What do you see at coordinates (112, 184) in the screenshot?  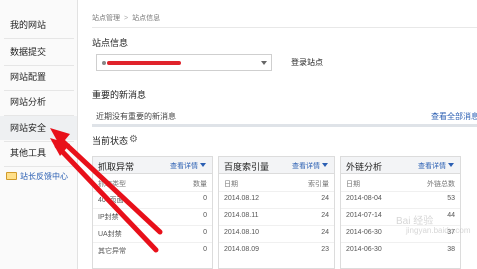 I see `column-header: 抓取类型` at bounding box center [112, 184].